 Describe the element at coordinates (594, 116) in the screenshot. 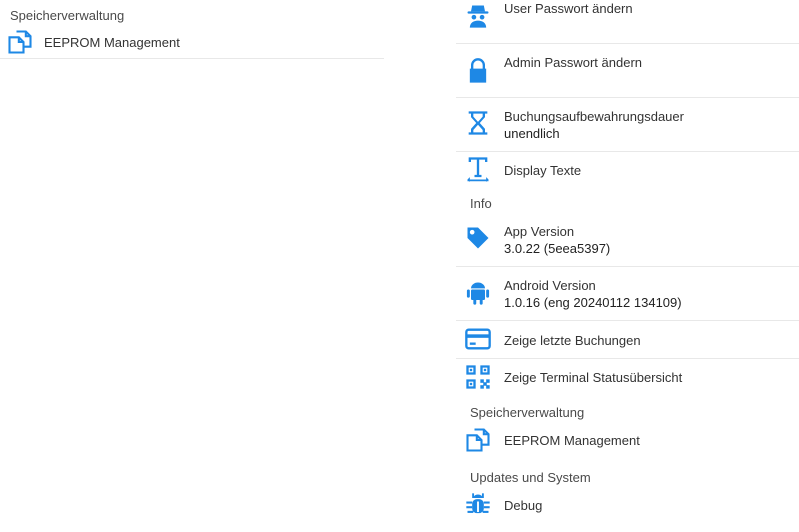

I see `booking-retention-label: Buchungsaufbewahrungsdauer` at that location.